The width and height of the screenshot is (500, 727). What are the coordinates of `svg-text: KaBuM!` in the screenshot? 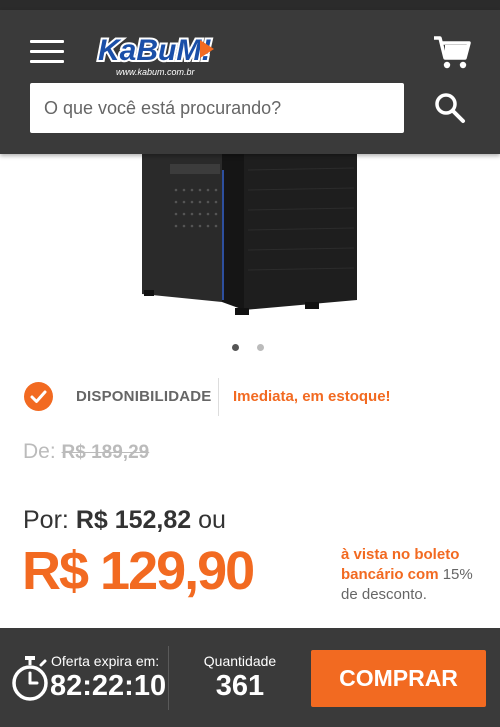 It's located at (154, 50).